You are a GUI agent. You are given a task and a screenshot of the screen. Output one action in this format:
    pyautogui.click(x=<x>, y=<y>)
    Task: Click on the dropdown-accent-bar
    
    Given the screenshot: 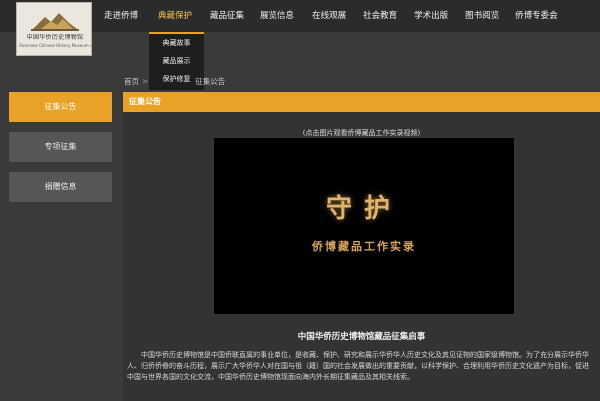 What is the action you would take?
    pyautogui.click(x=176, y=33)
    